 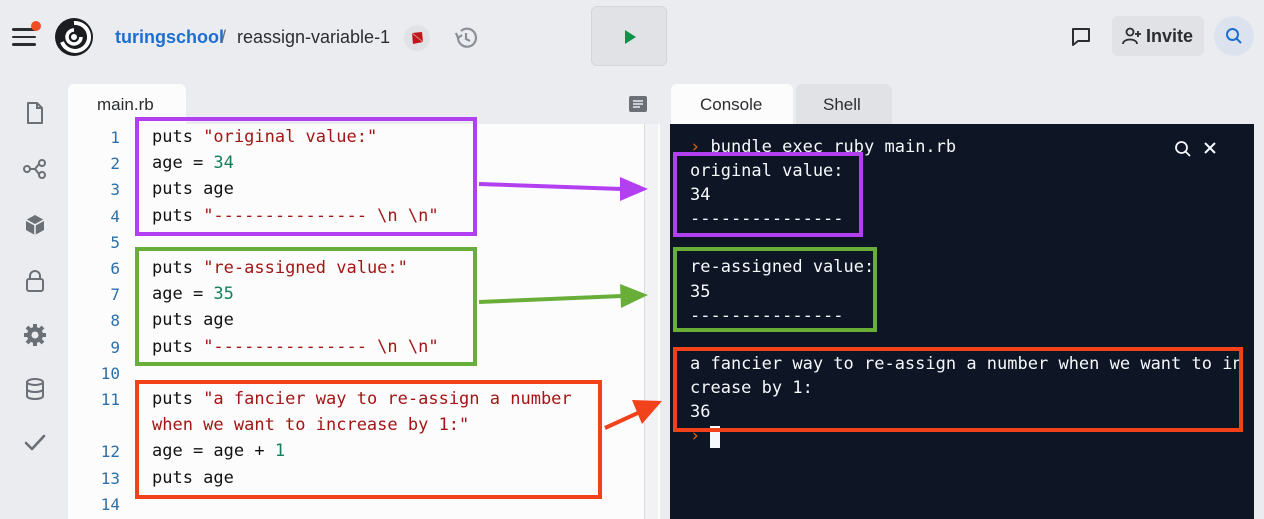 I want to click on arrow-green, so click(x=550, y=299).